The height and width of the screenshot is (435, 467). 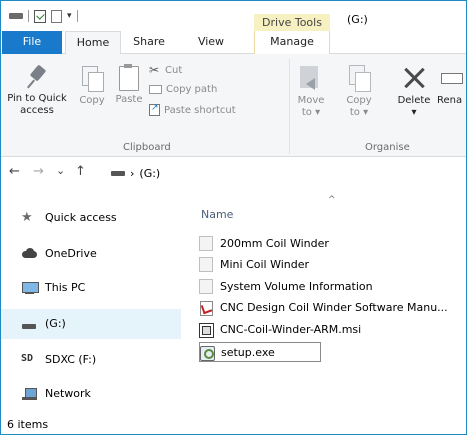 What do you see at coordinates (32, 42) in the screenshot?
I see `tab-file: File` at bounding box center [32, 42].